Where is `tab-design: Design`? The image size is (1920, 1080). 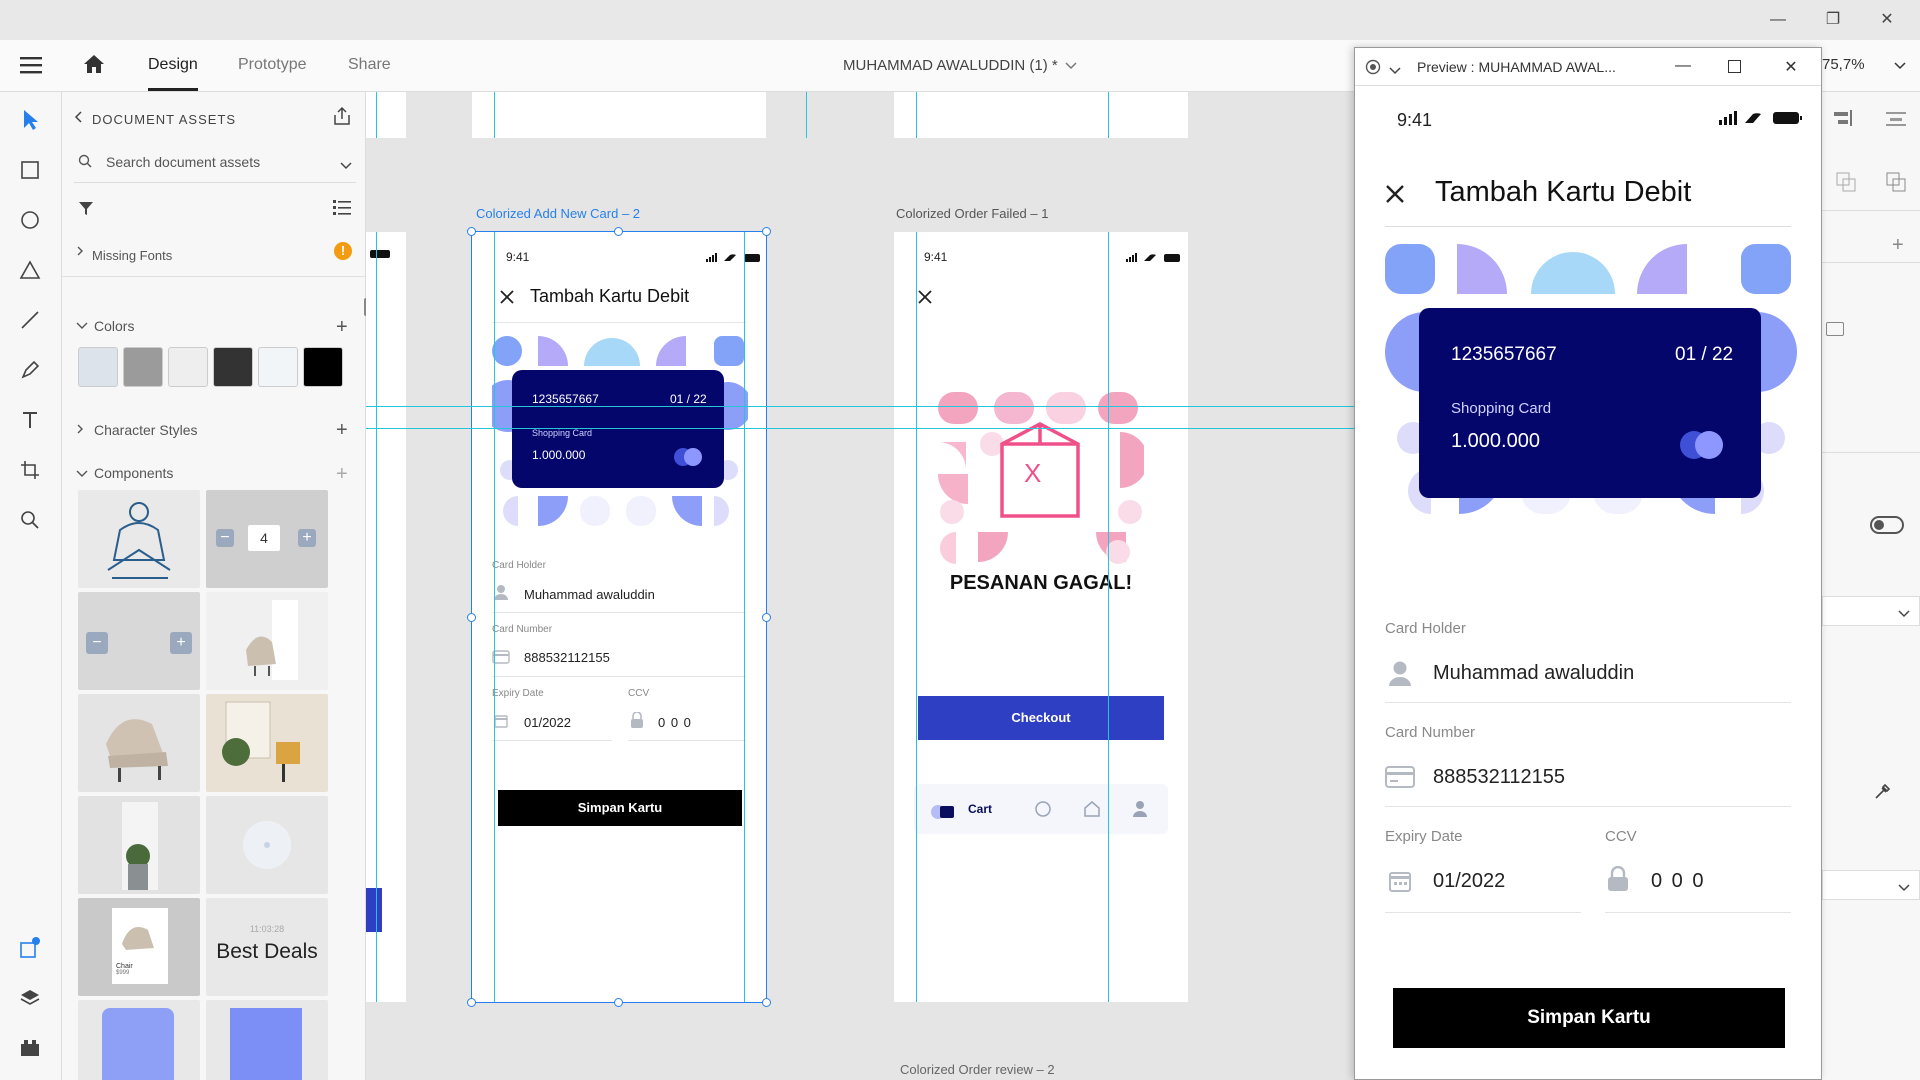
tab-design: Design is located at coordinates (173, 65).